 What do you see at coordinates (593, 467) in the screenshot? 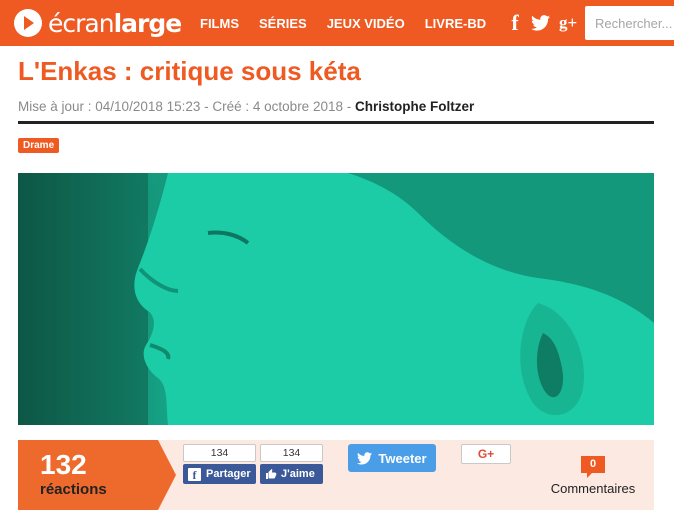
I see `comments-count-badge: 0` at bounding box center [593, 467].